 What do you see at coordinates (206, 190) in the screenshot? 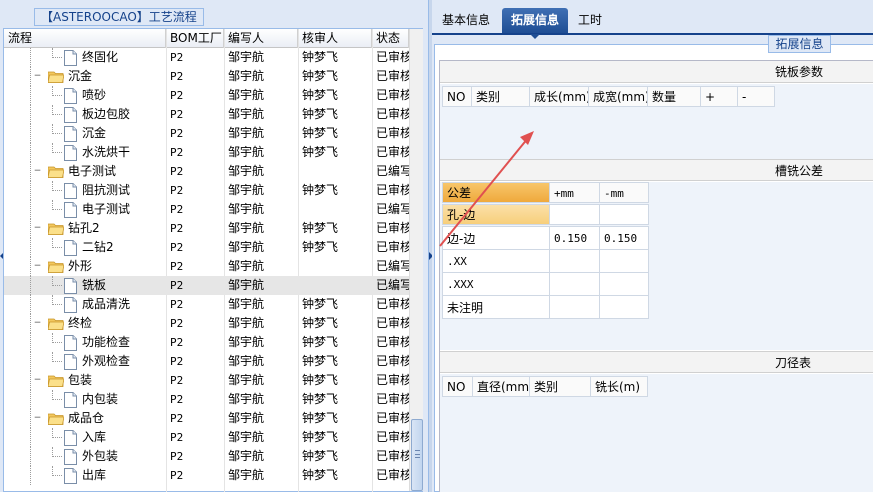
I see `tree-process-row: 阻抗测试 P2 邹宇航 钟梦飞 已审核` at bounding box center [206, 190].